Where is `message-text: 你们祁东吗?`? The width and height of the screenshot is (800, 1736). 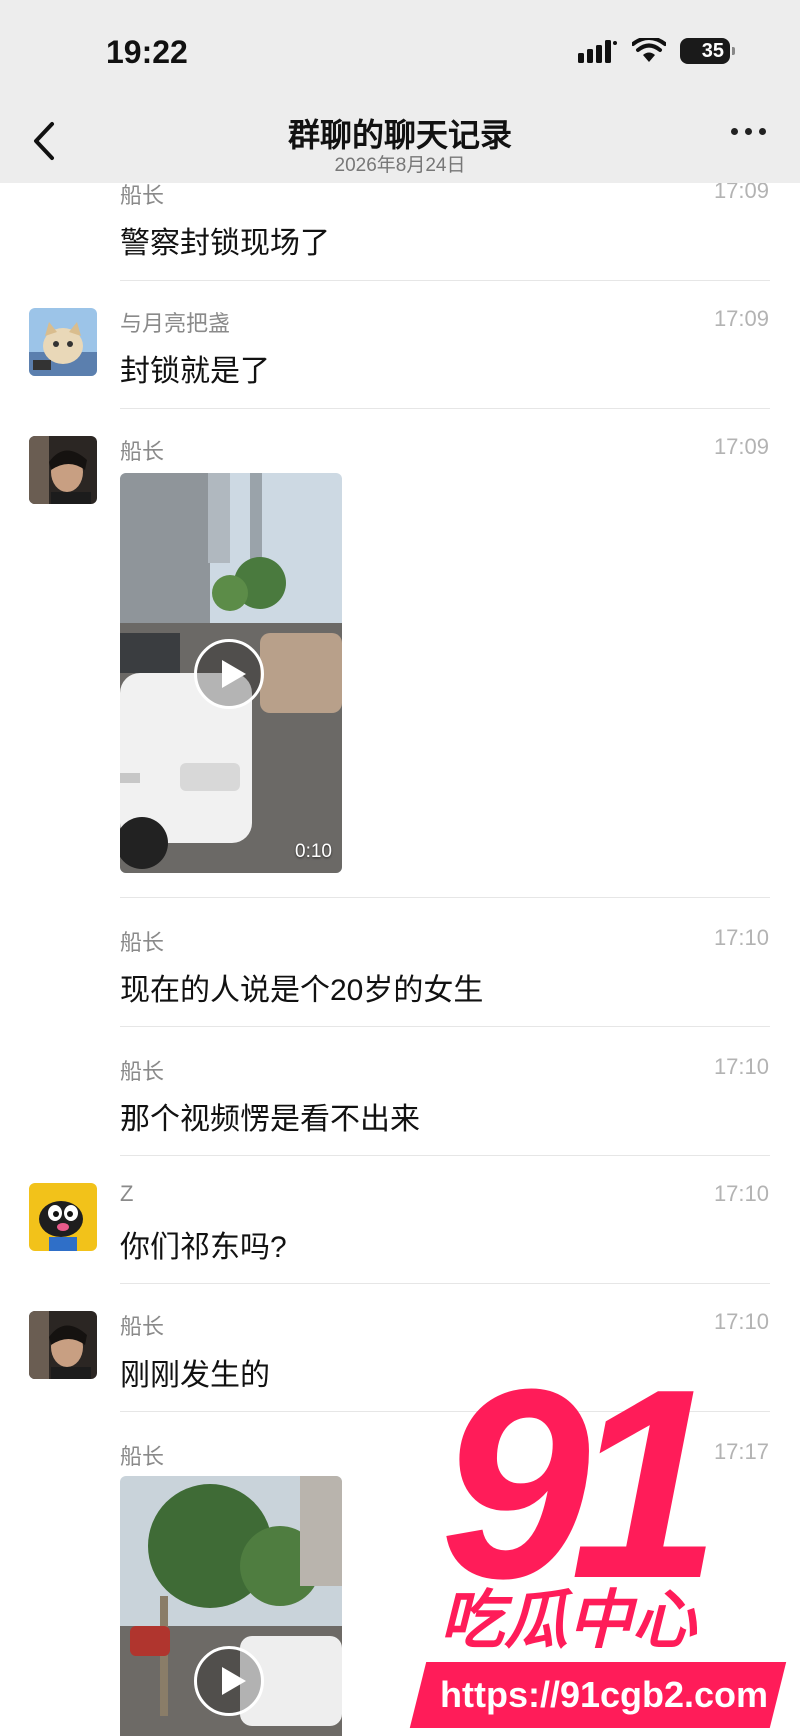
message-text: 你们祁东吗? is located at coordinates (203, 1244).